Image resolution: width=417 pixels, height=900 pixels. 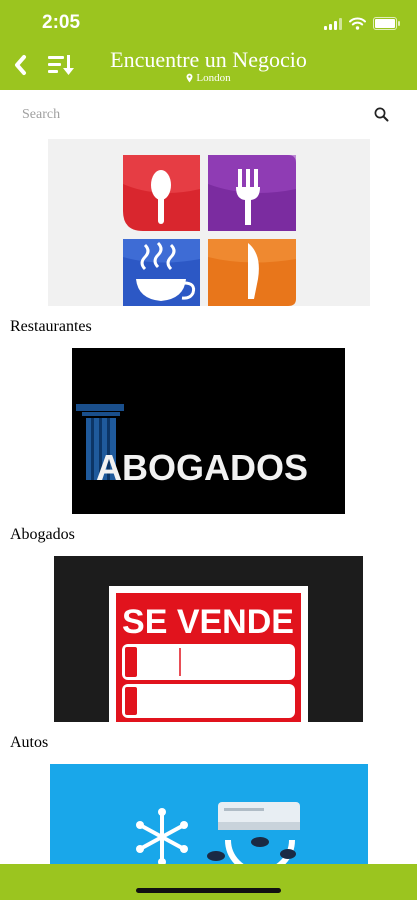 I want to click on app-header: 2:05 Encuentre un Negocio London, so click(x=208, y=45).